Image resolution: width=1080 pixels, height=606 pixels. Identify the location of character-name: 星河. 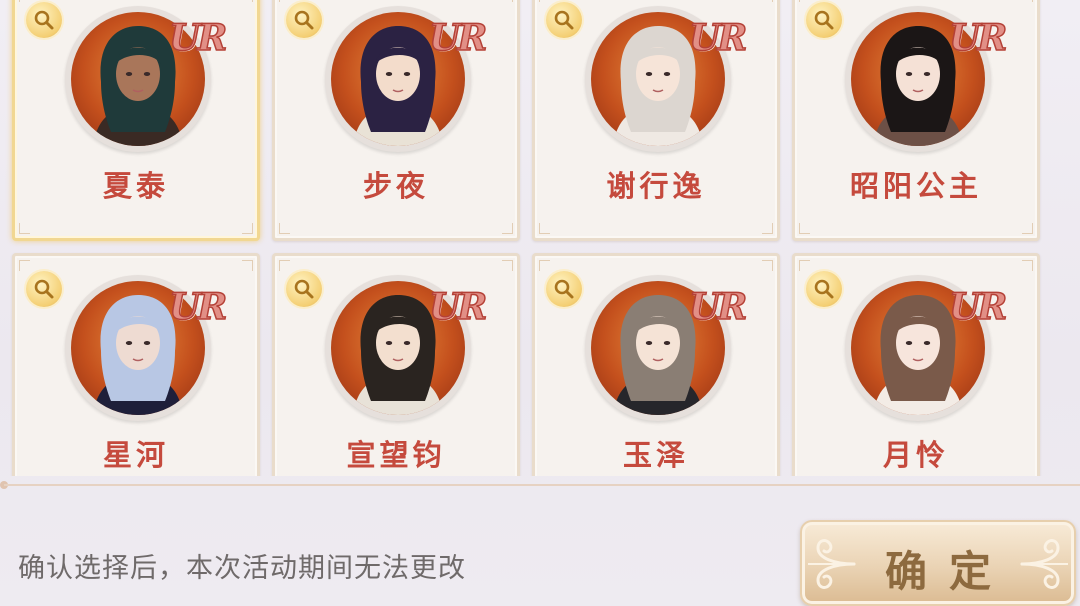
(135, 455).